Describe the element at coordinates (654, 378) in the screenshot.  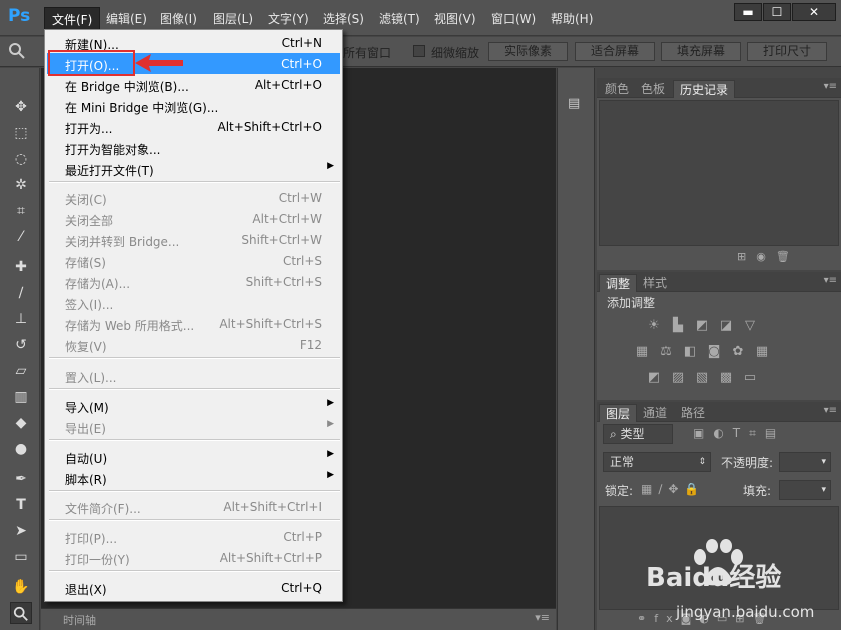
I see `invert-icon: ◩` at that location.